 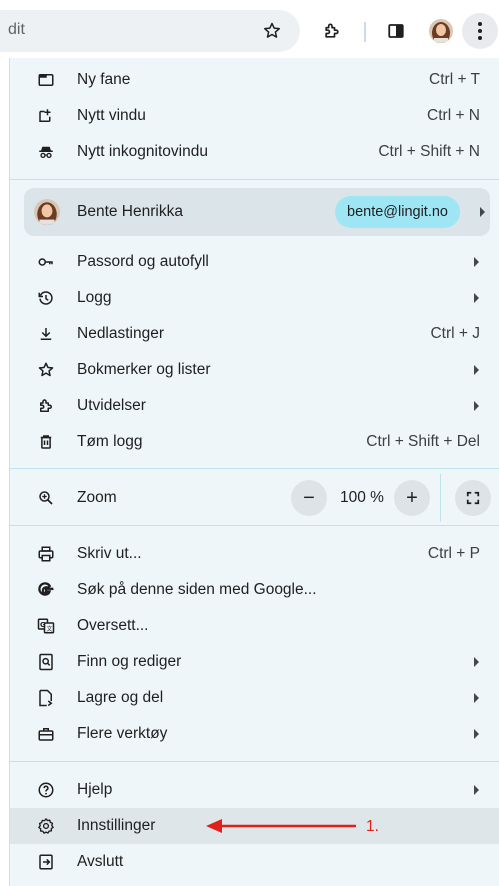 I want to click on settings-icon, so click(x=46, y=826).